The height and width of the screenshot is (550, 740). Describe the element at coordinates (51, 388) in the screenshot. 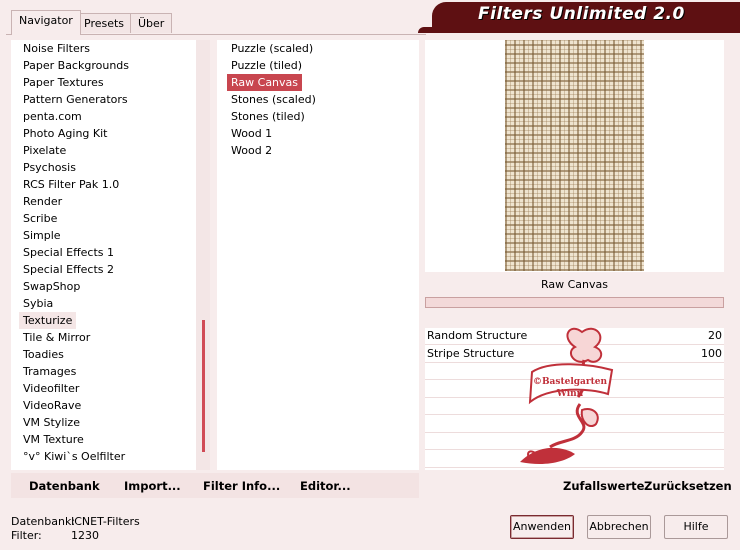

I see `category-item: Videofilter` at that location.